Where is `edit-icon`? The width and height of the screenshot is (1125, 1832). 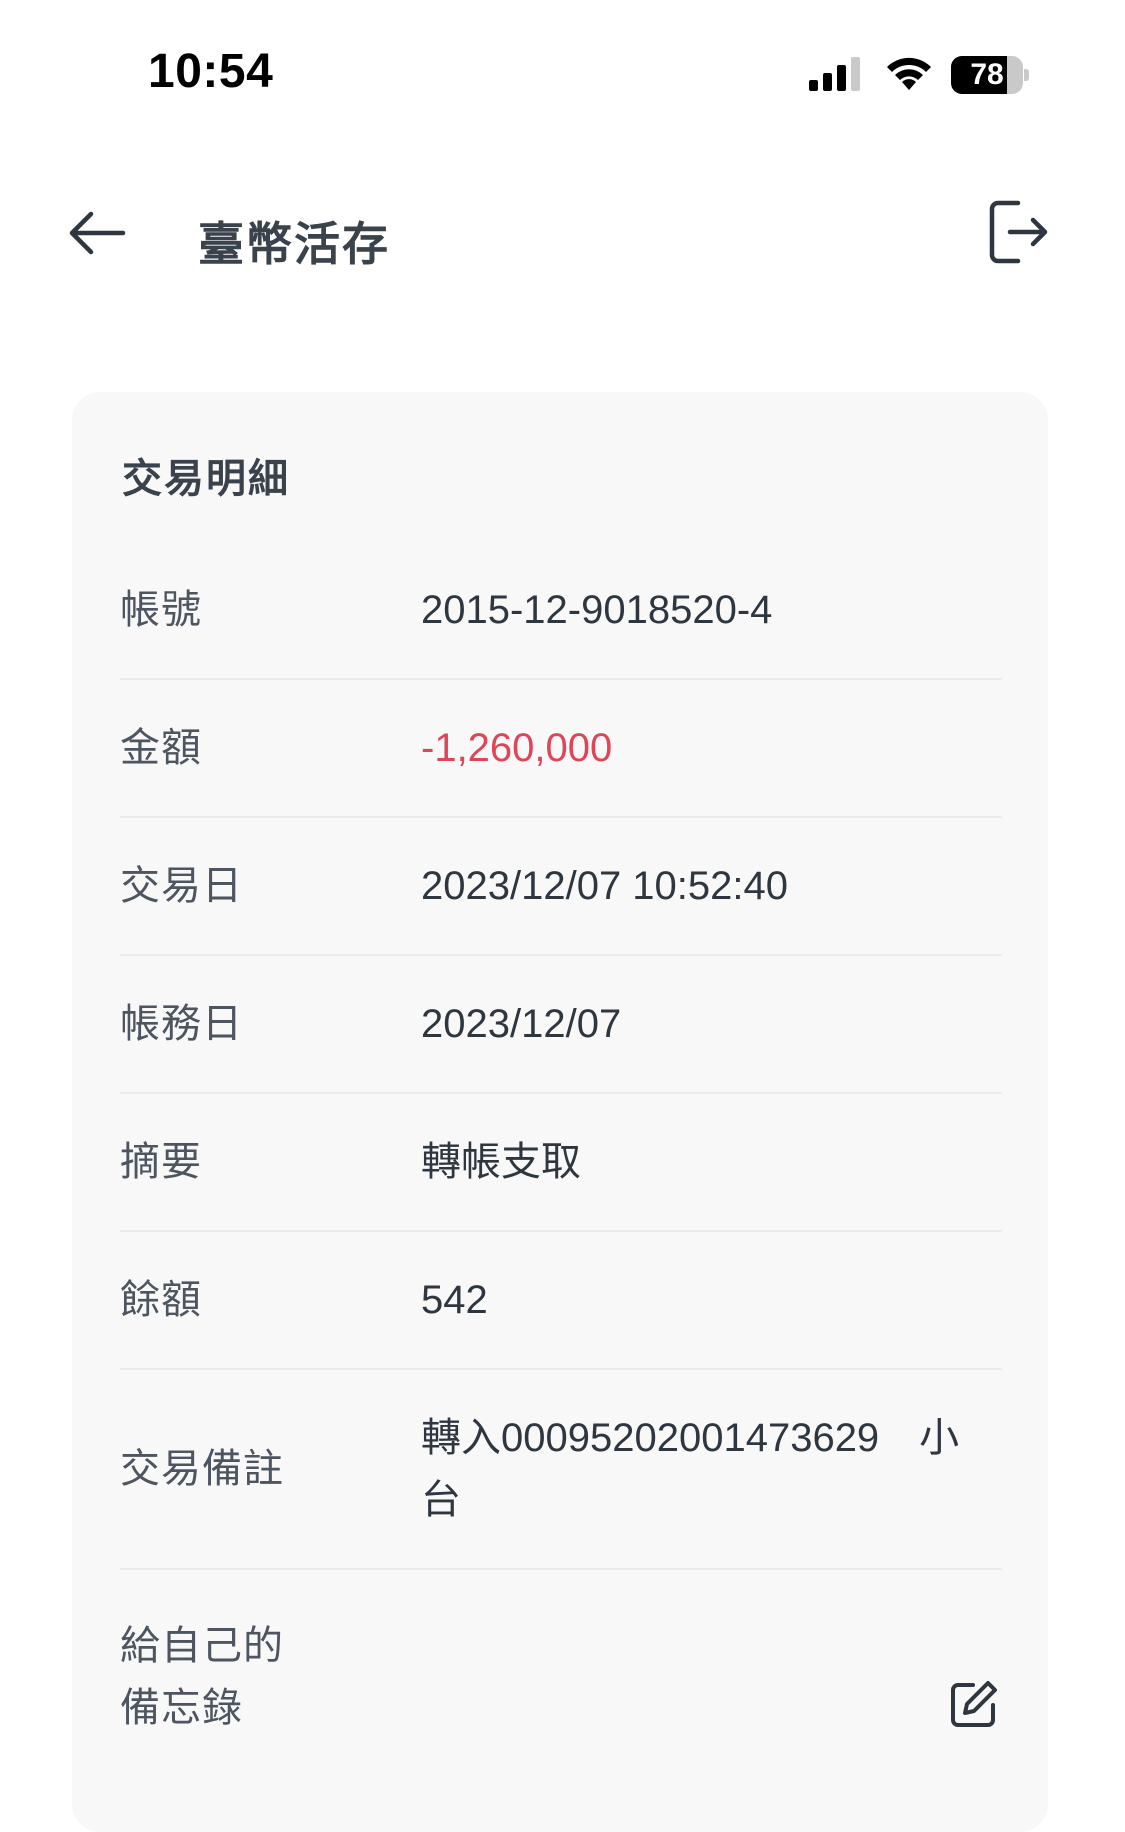 edit-icon is located at coordinates (974, 1706).